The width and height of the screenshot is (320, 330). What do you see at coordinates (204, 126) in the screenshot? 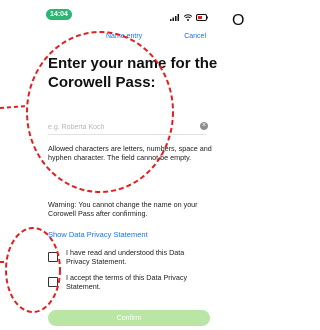
I see `clear-icon` at bounding box center [204, 126].